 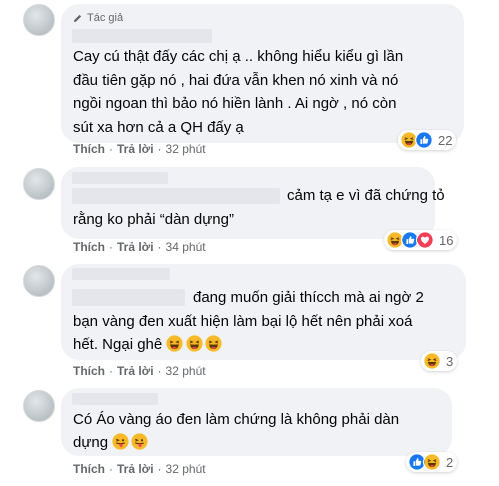 What do you see at coordinates (110, 443) in the screenshot?
I see `comment-text-line: dựng` at bounding box center [110, 443].